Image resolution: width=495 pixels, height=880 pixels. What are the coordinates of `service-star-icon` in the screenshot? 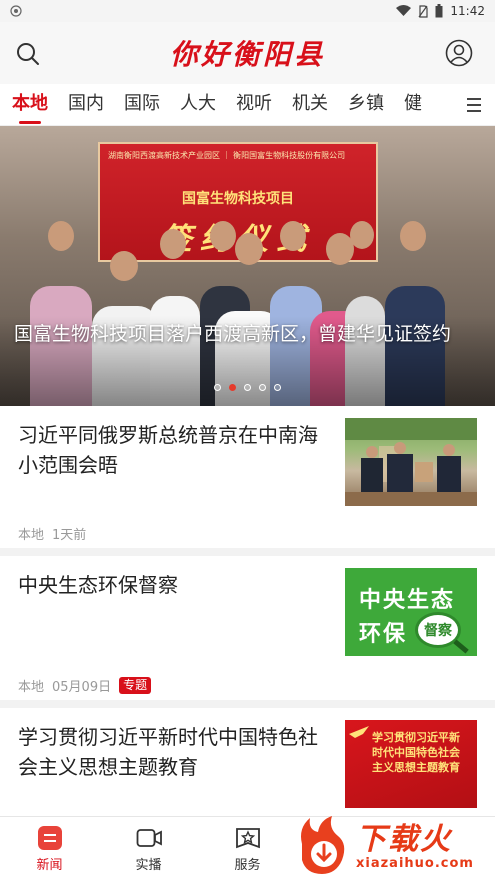 It's located at (247, 838).